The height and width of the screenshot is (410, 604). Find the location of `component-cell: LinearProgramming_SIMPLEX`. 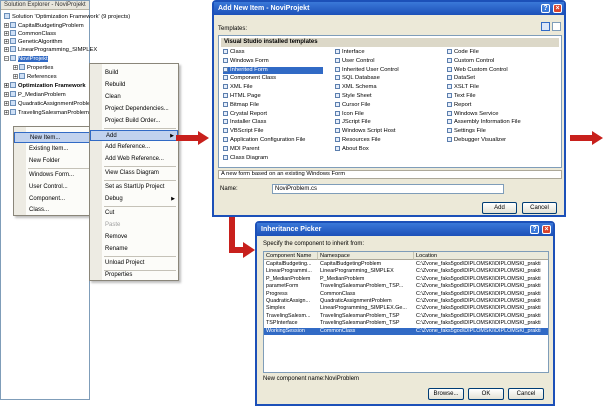

component-cell: LinearProgramming_SIMPLEX is located at coordinates (367, 271).